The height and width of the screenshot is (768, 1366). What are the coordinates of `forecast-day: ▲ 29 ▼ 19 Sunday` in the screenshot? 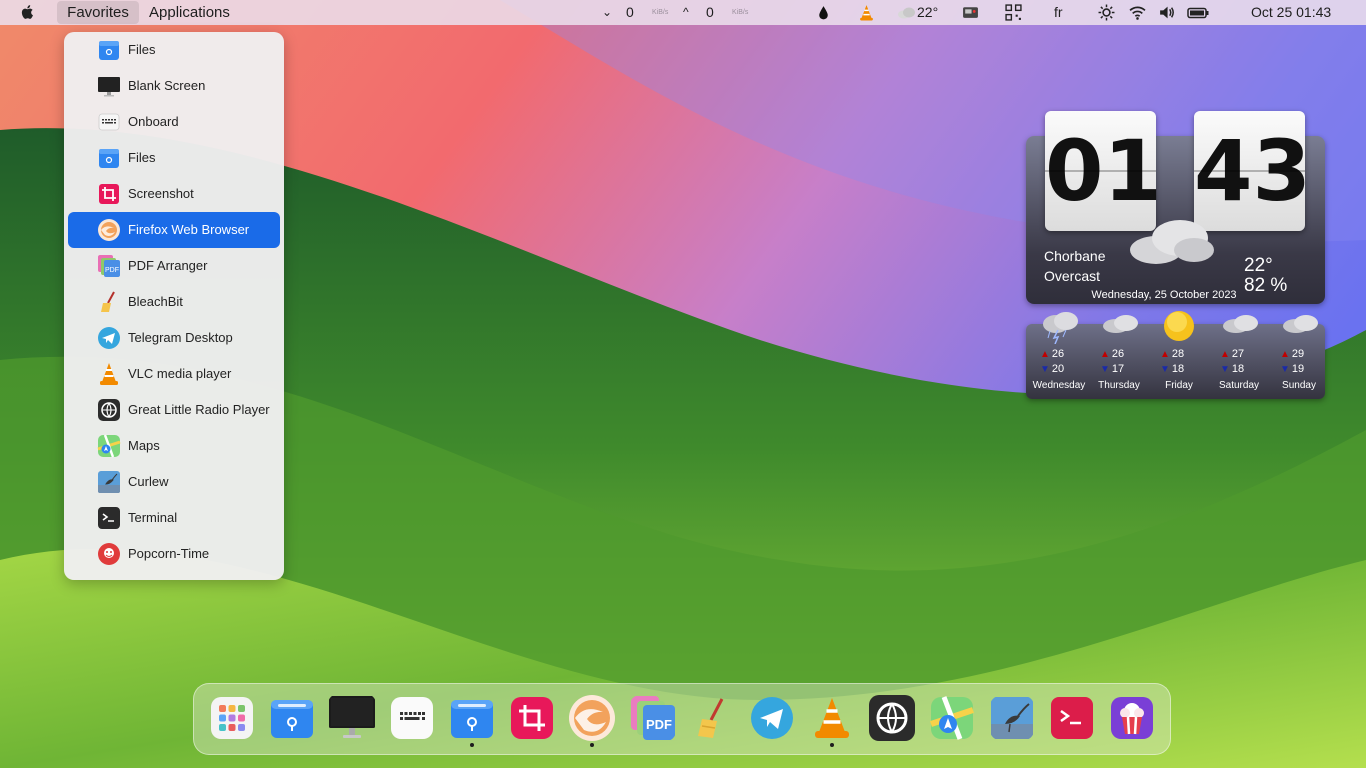 It's located at (1299, 353).